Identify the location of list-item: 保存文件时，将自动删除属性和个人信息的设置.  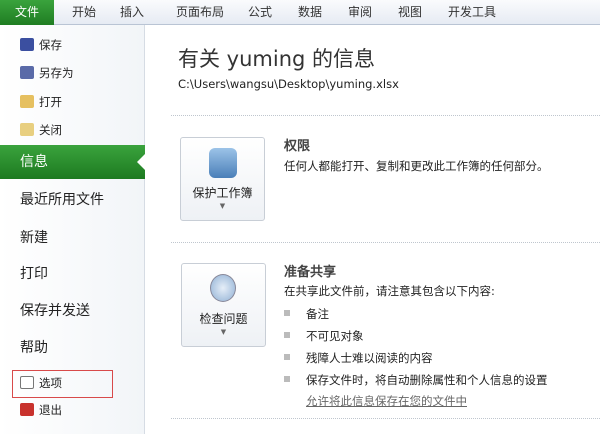
(416, 380).